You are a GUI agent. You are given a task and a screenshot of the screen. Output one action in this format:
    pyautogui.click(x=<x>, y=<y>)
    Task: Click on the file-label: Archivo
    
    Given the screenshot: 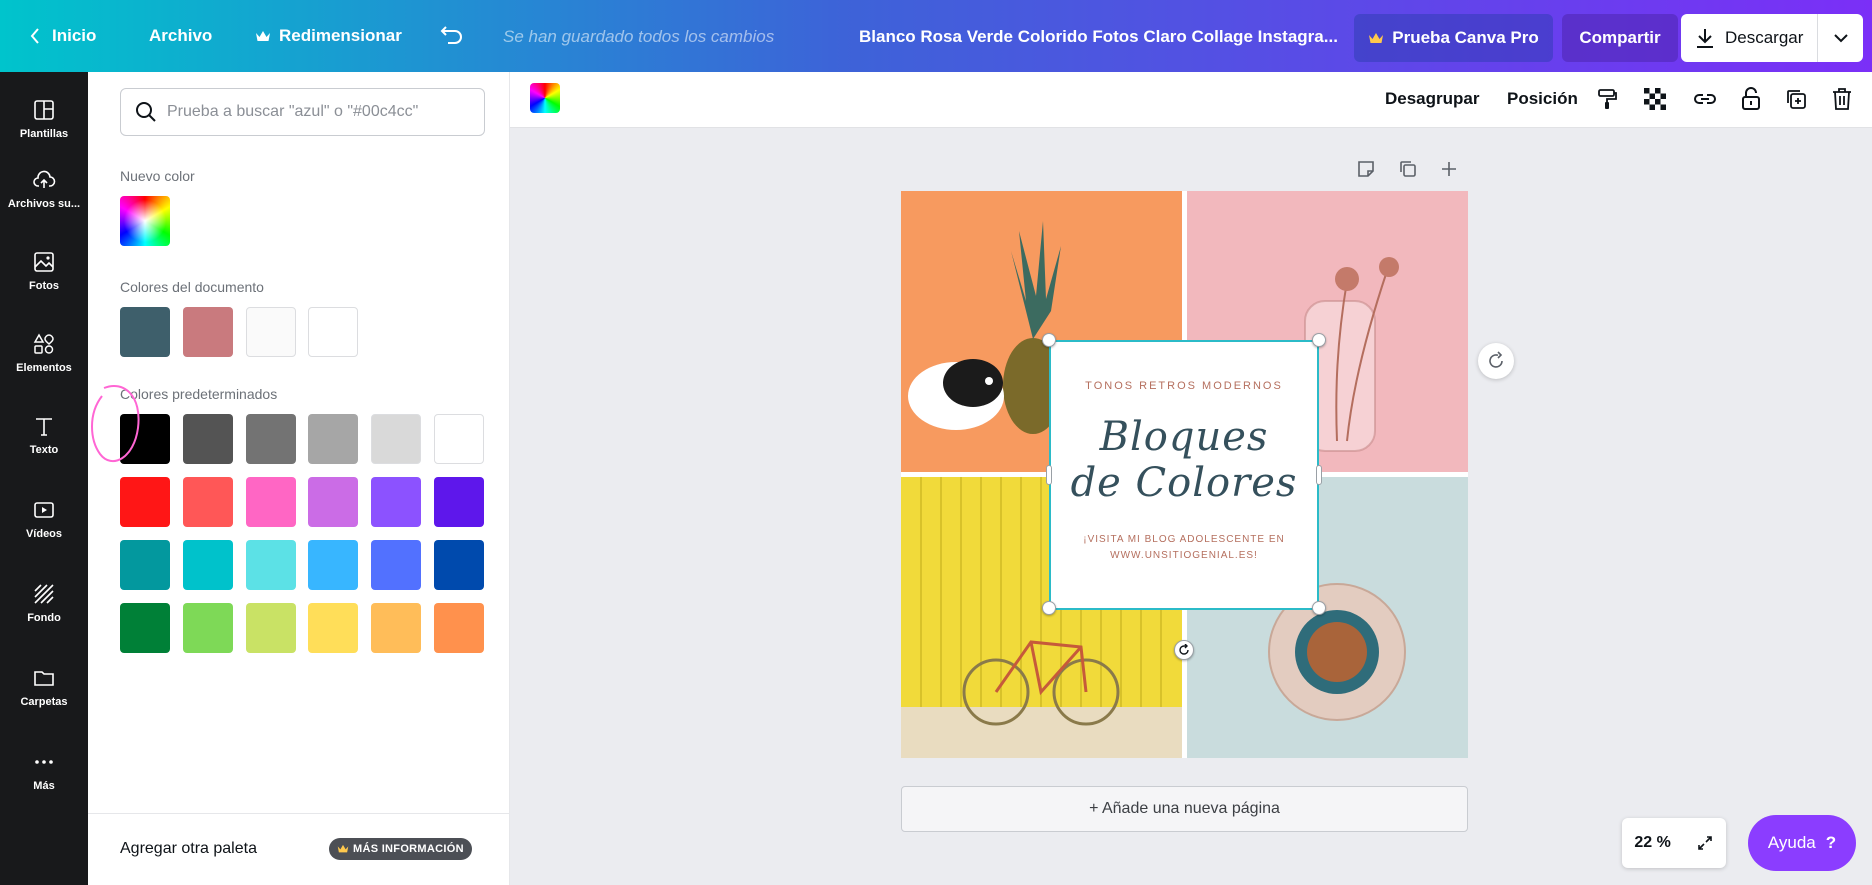 What is the action you would take?
    pyautogui.click(x=181, y=35)
    